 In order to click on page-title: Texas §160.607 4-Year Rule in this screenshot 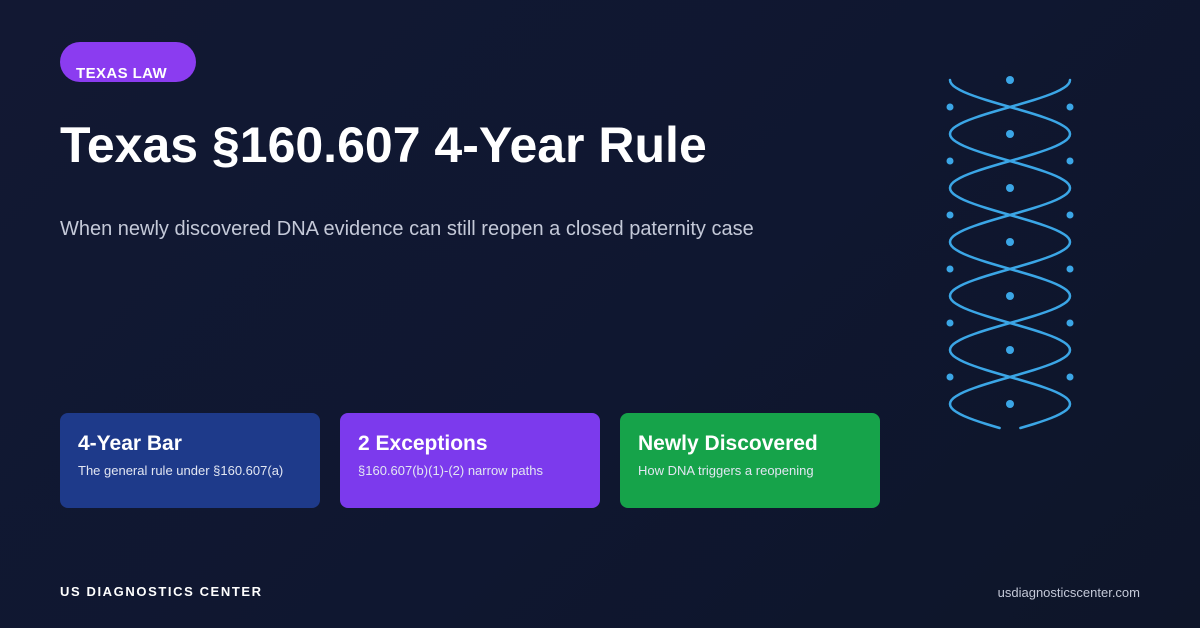, I will do `click(383, 145)`.